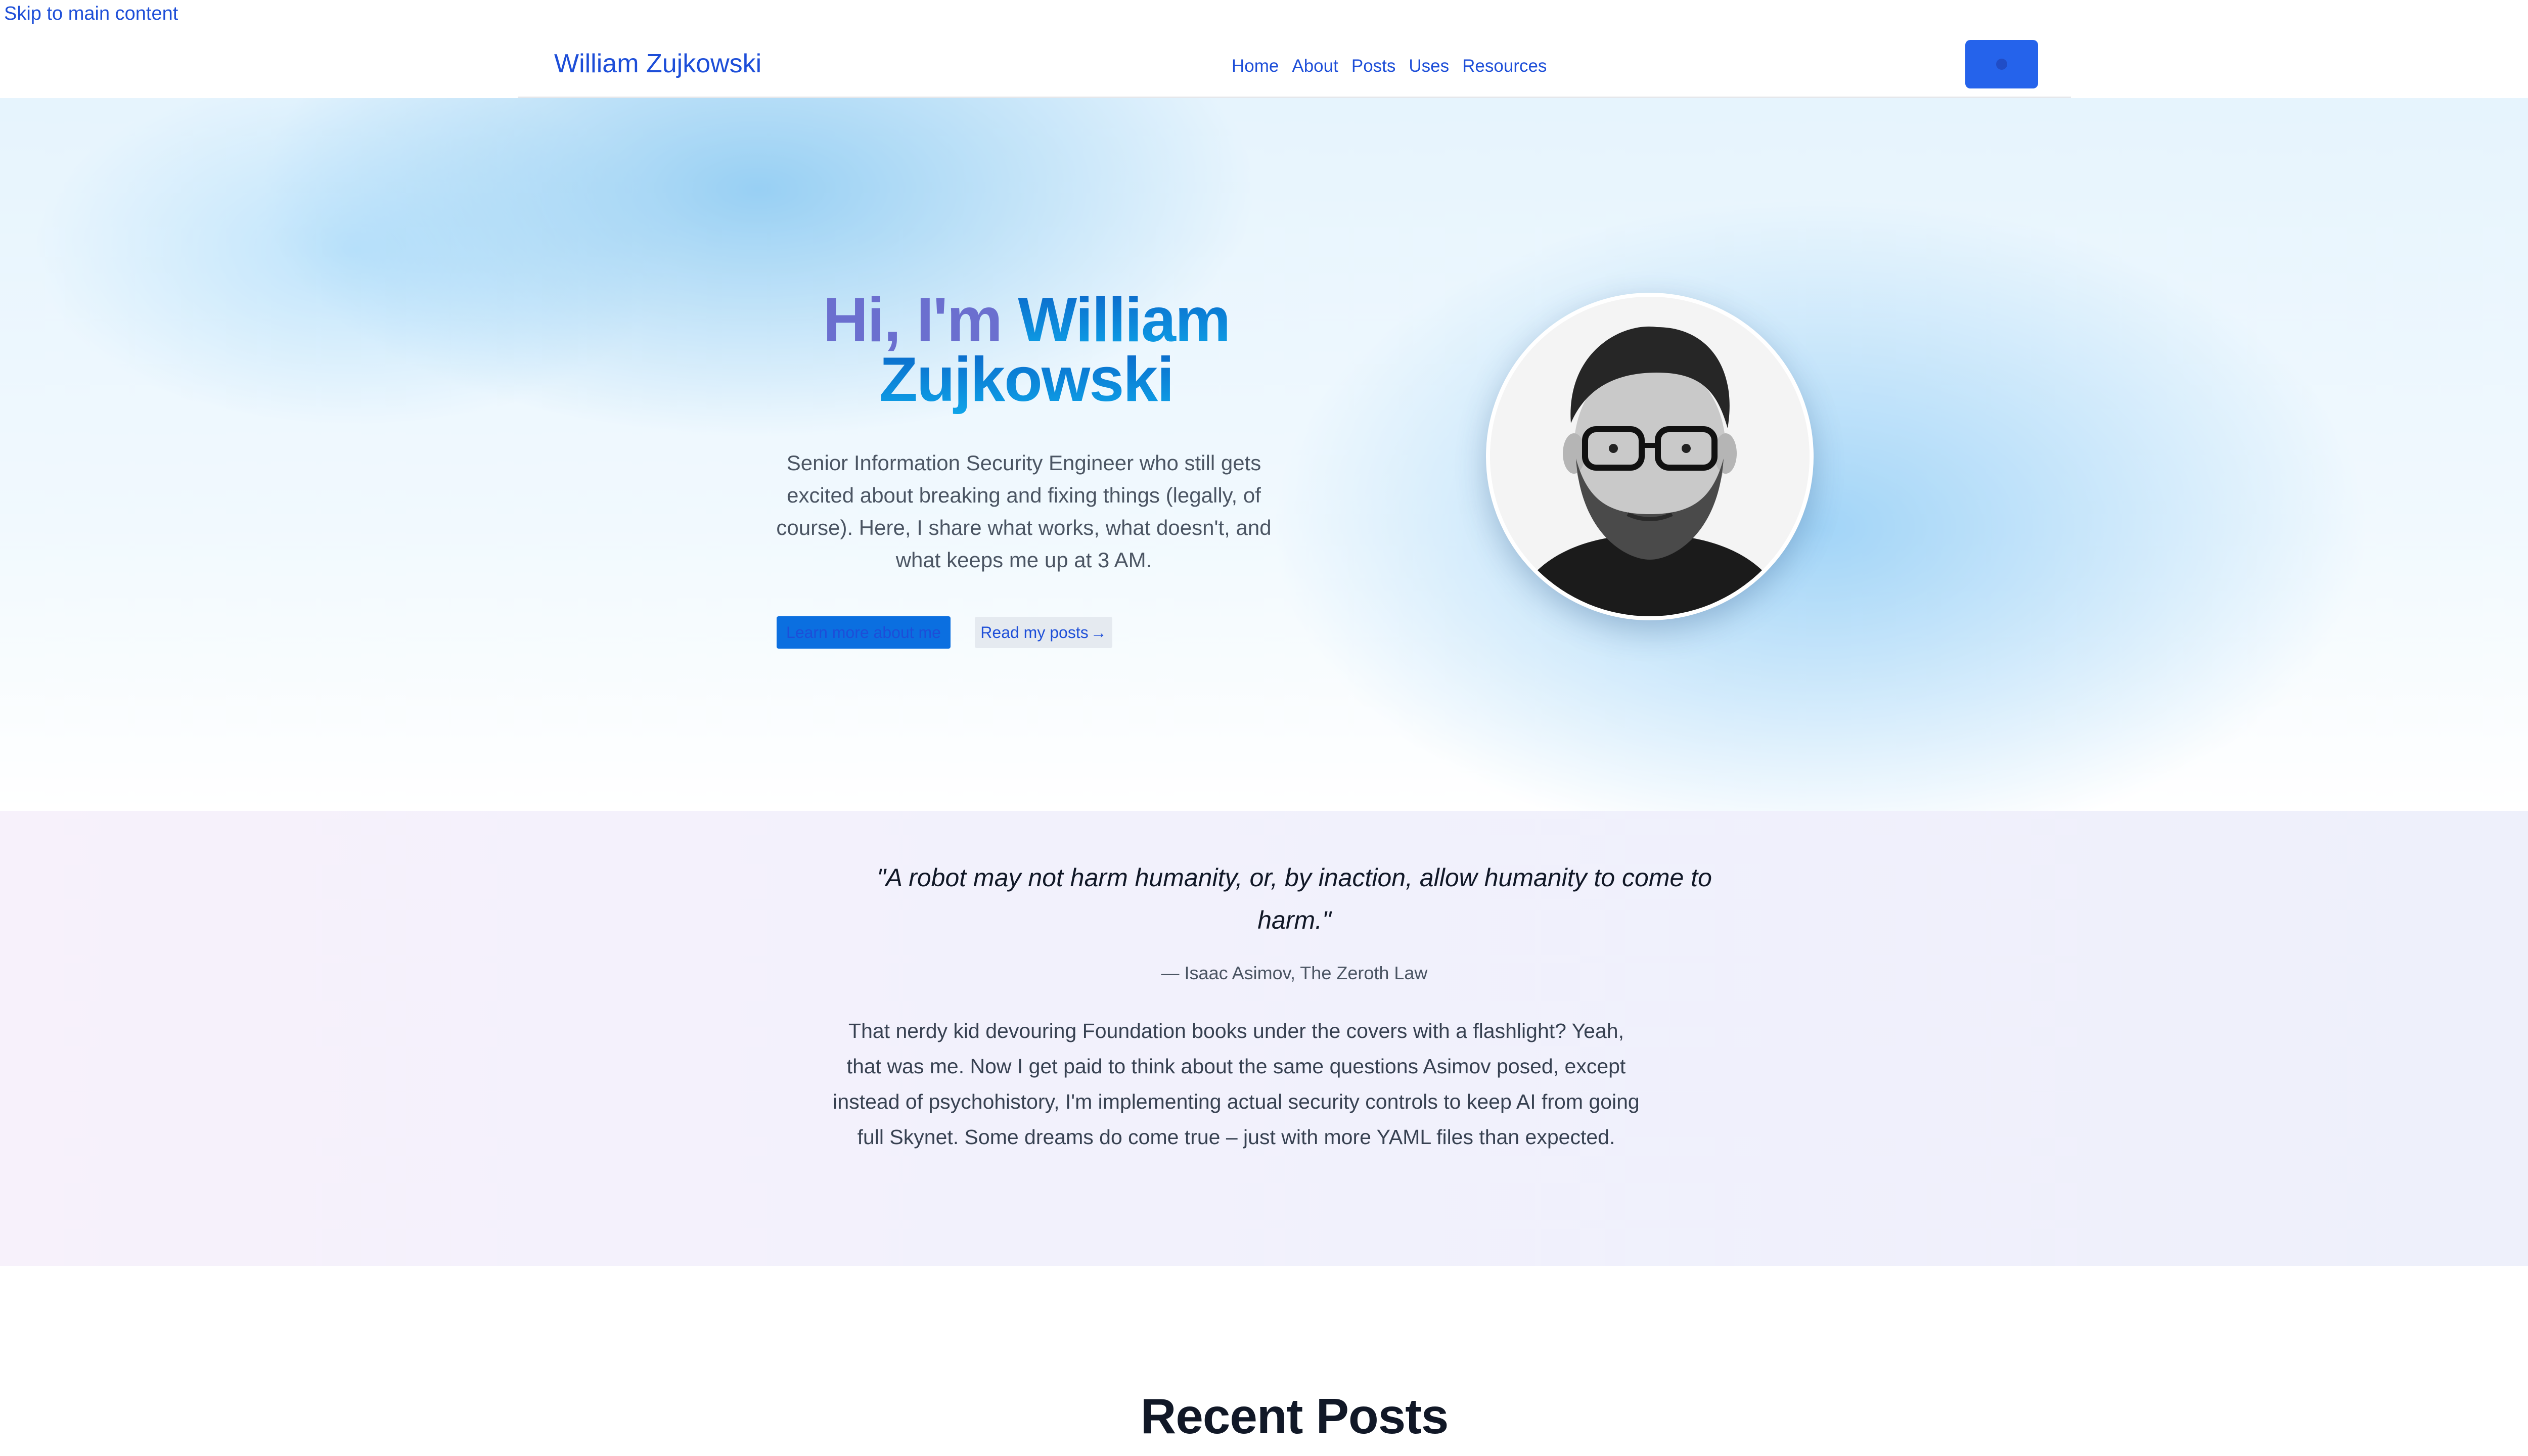 This screenshot has width=2528, height=1456. Describe the element at coordinates (1035, 632) in the screenshot. I see `read-posts-label: Read my posts` at that location.